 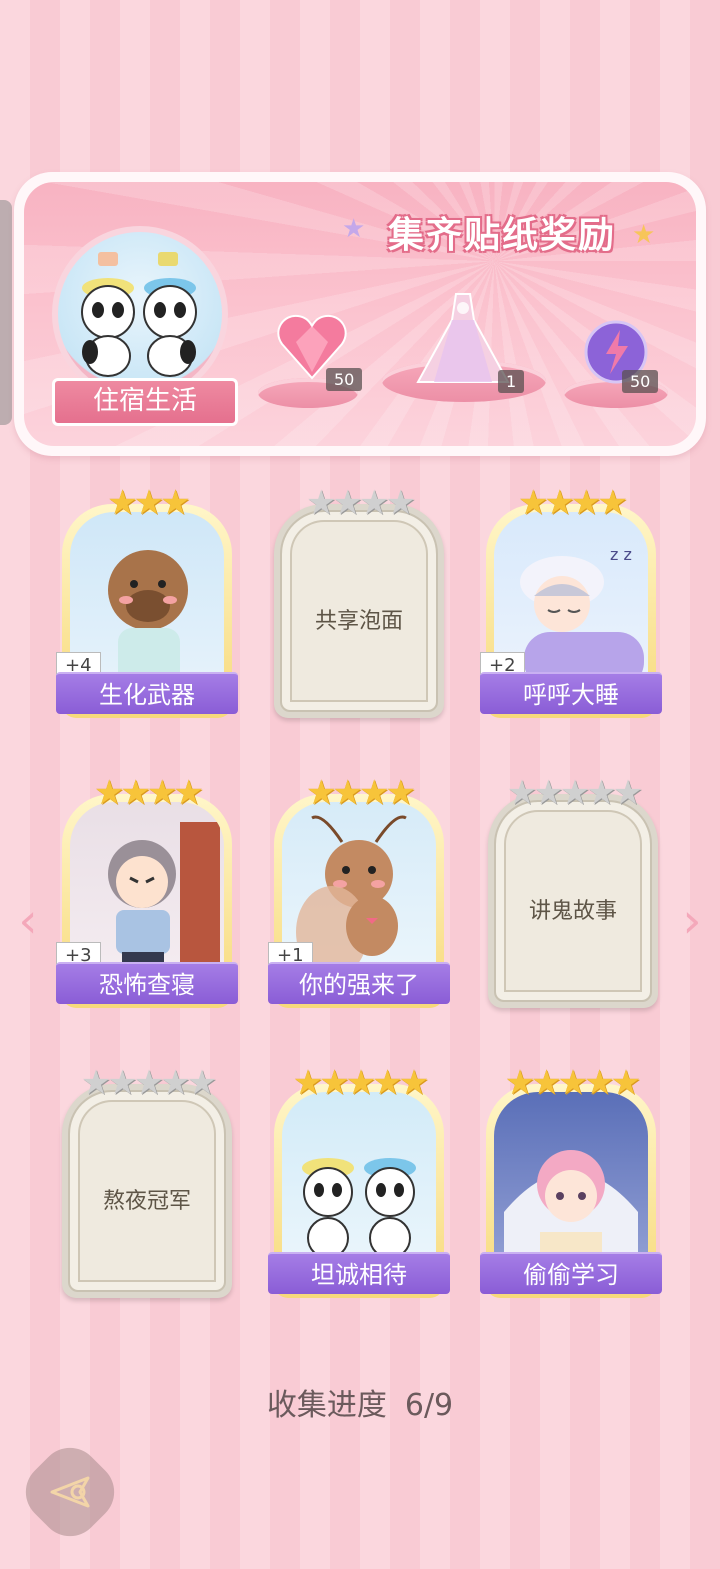 I want to click on progress-label: 收集进度, so click(x=326, y=1405).